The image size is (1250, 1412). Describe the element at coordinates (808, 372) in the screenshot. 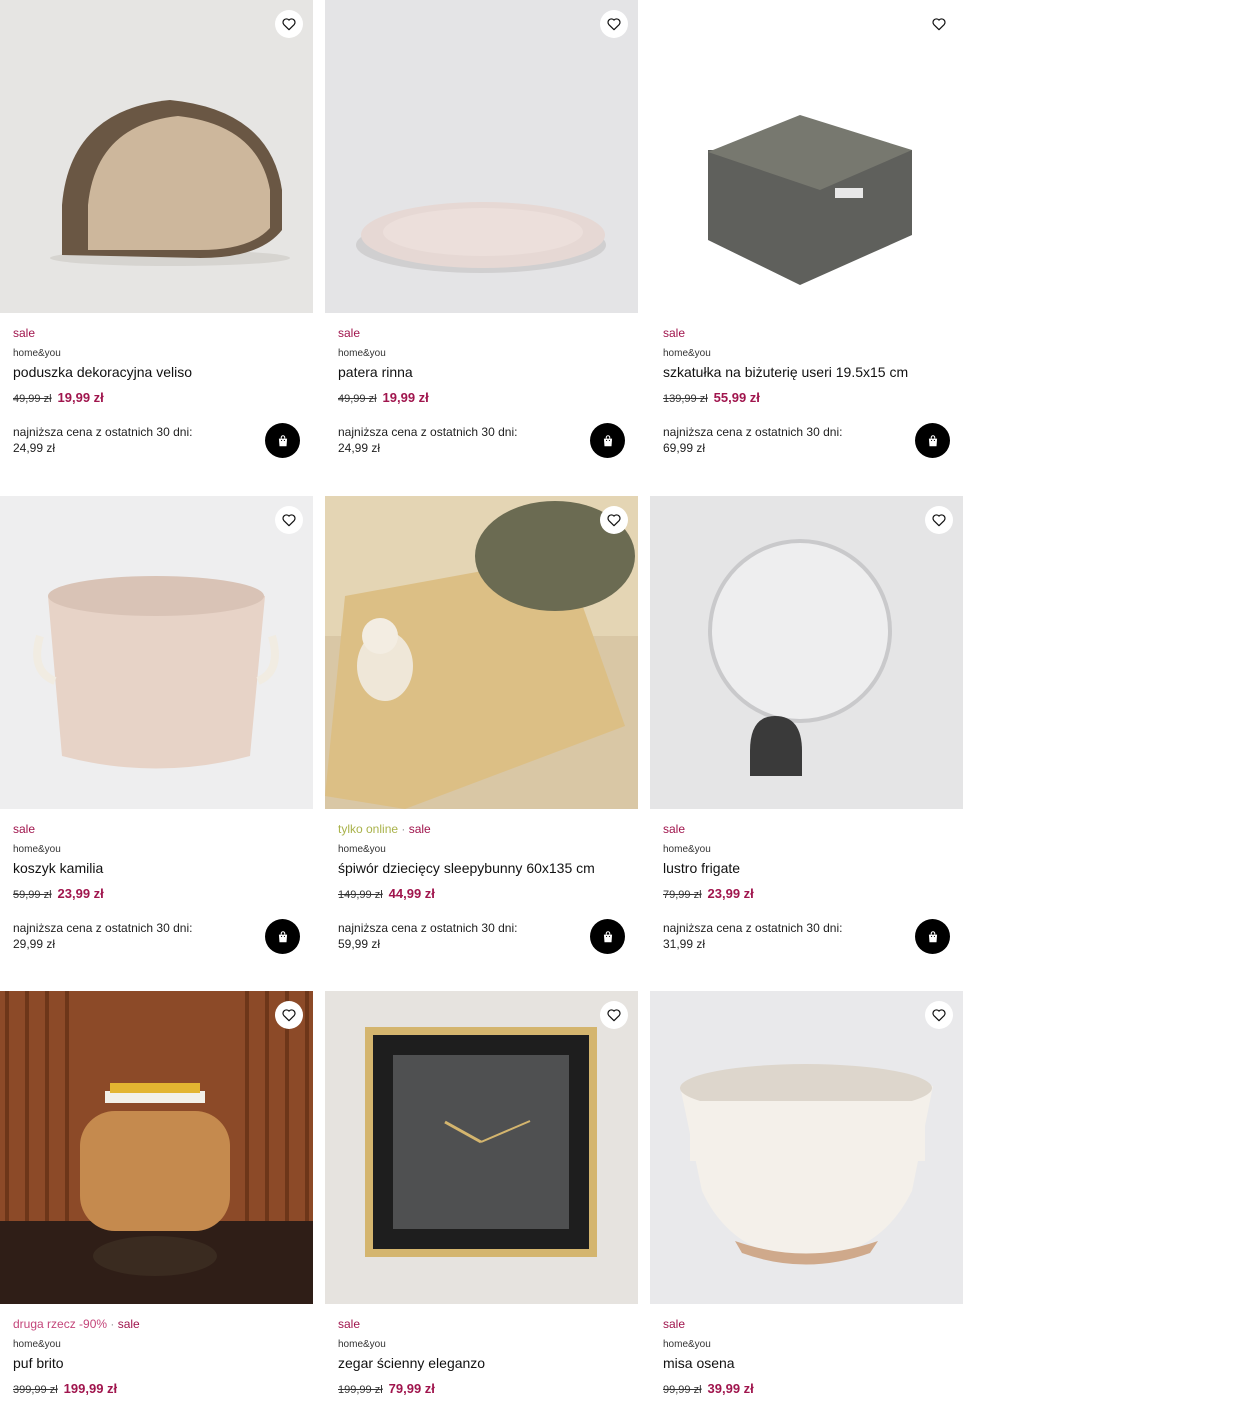

I see `product-name: szkatułka na biżuterię useri 19.5x15 cm` at that location.